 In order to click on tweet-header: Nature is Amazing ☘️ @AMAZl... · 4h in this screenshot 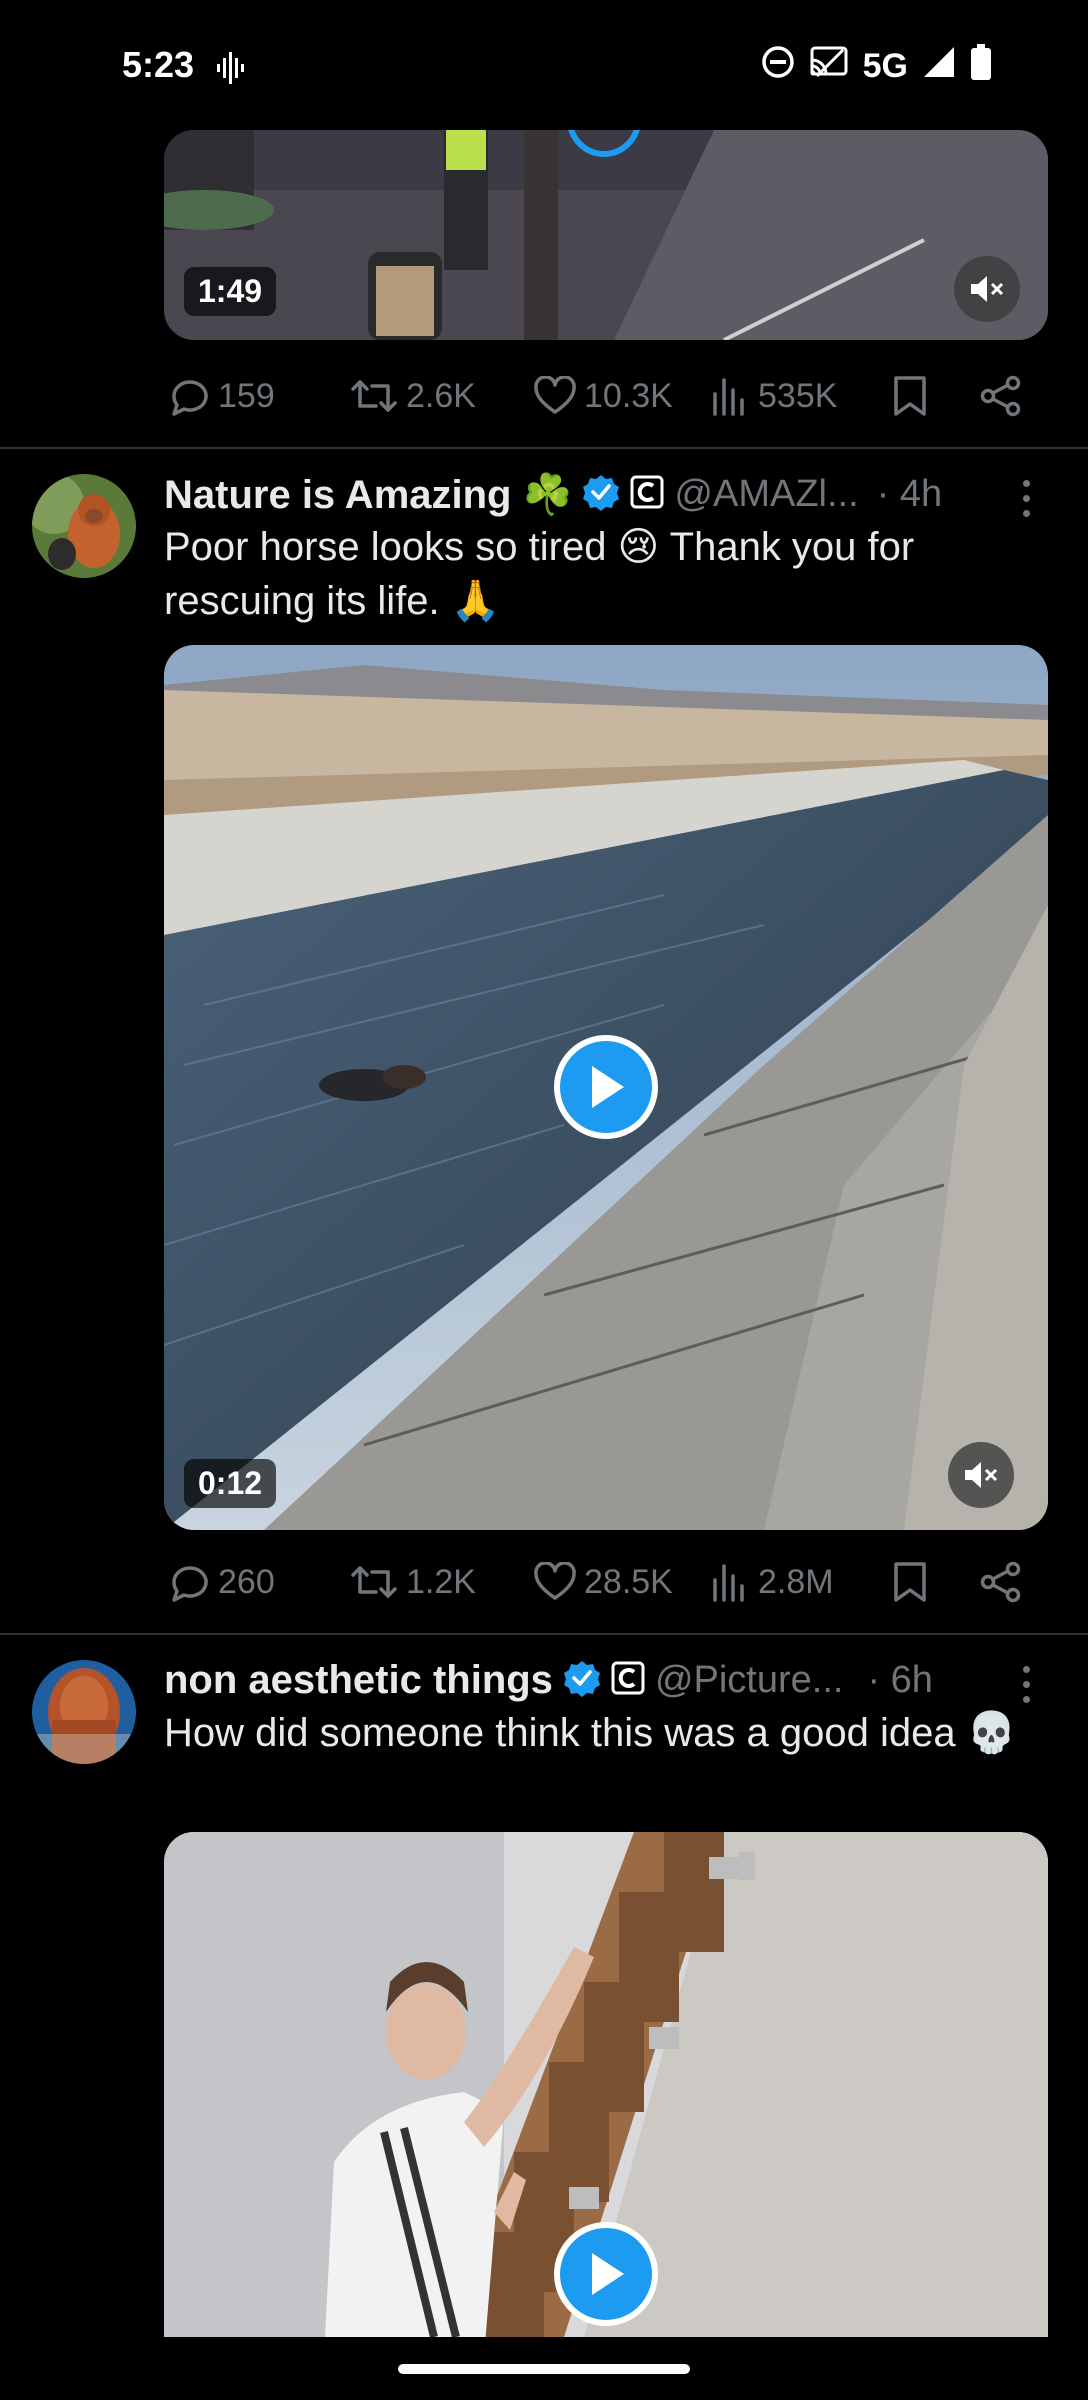, I will do `click(553, 494)`.